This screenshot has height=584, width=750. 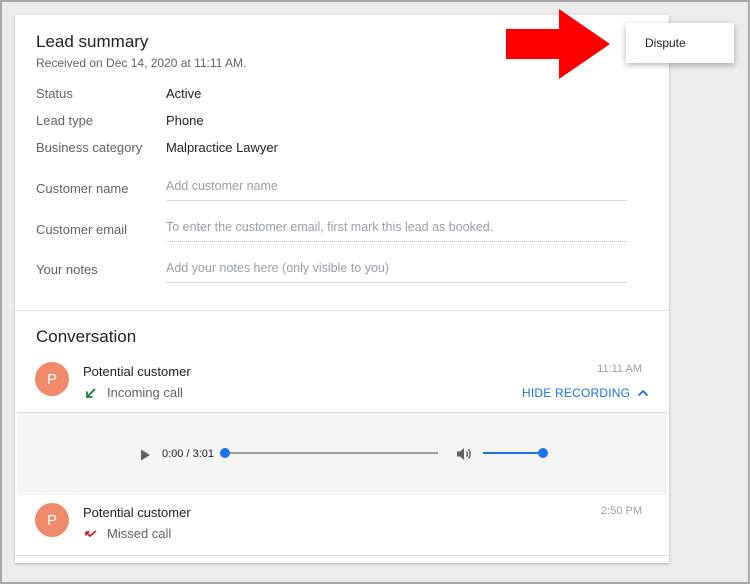 I want to click on context-menu: Dispute, so click(x=680, y=43).